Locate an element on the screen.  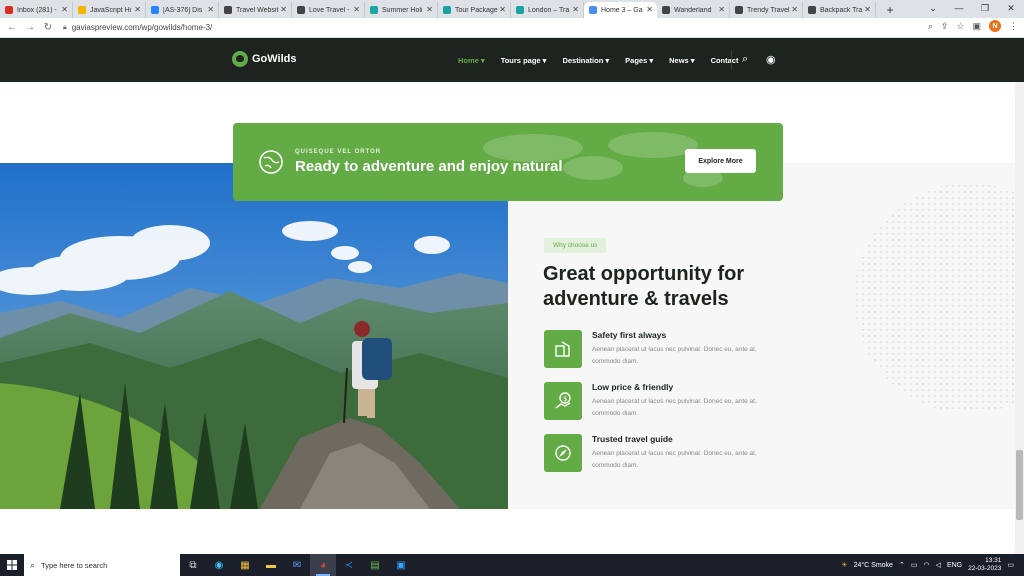
task-view-icon: ⧉ is located at coordinates (193, 565).